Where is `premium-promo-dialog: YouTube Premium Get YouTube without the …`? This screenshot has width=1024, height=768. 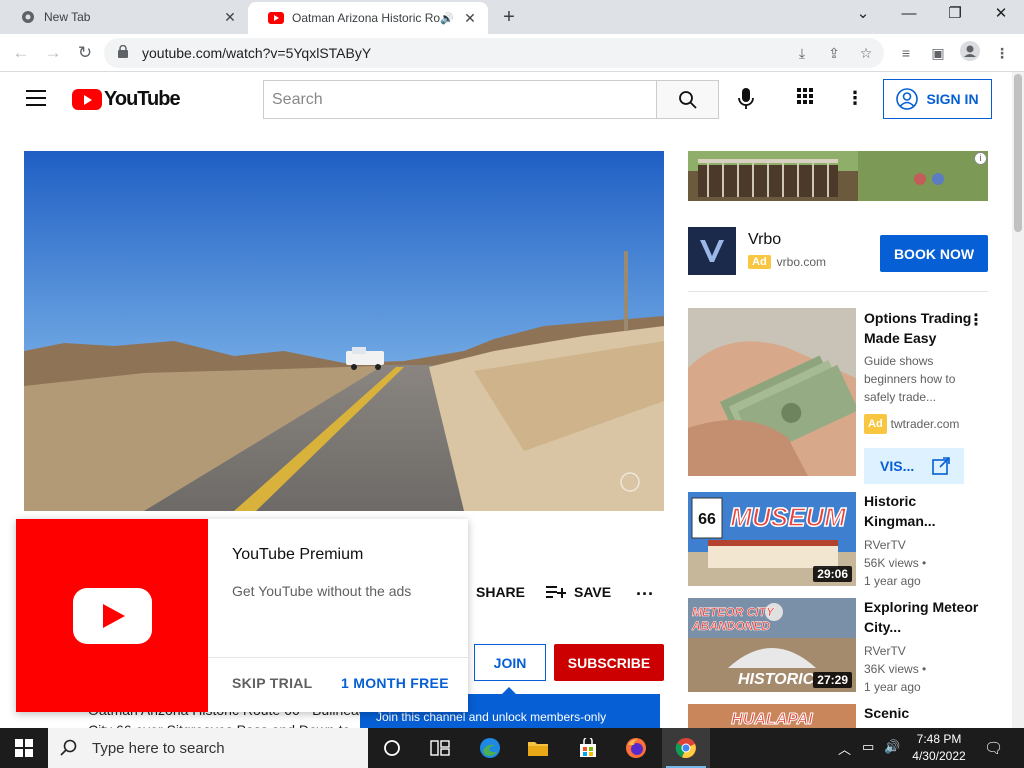 premium-promo-dialog: YouTube Premium Get YouTube without the … is located at coordinates (242, 615).